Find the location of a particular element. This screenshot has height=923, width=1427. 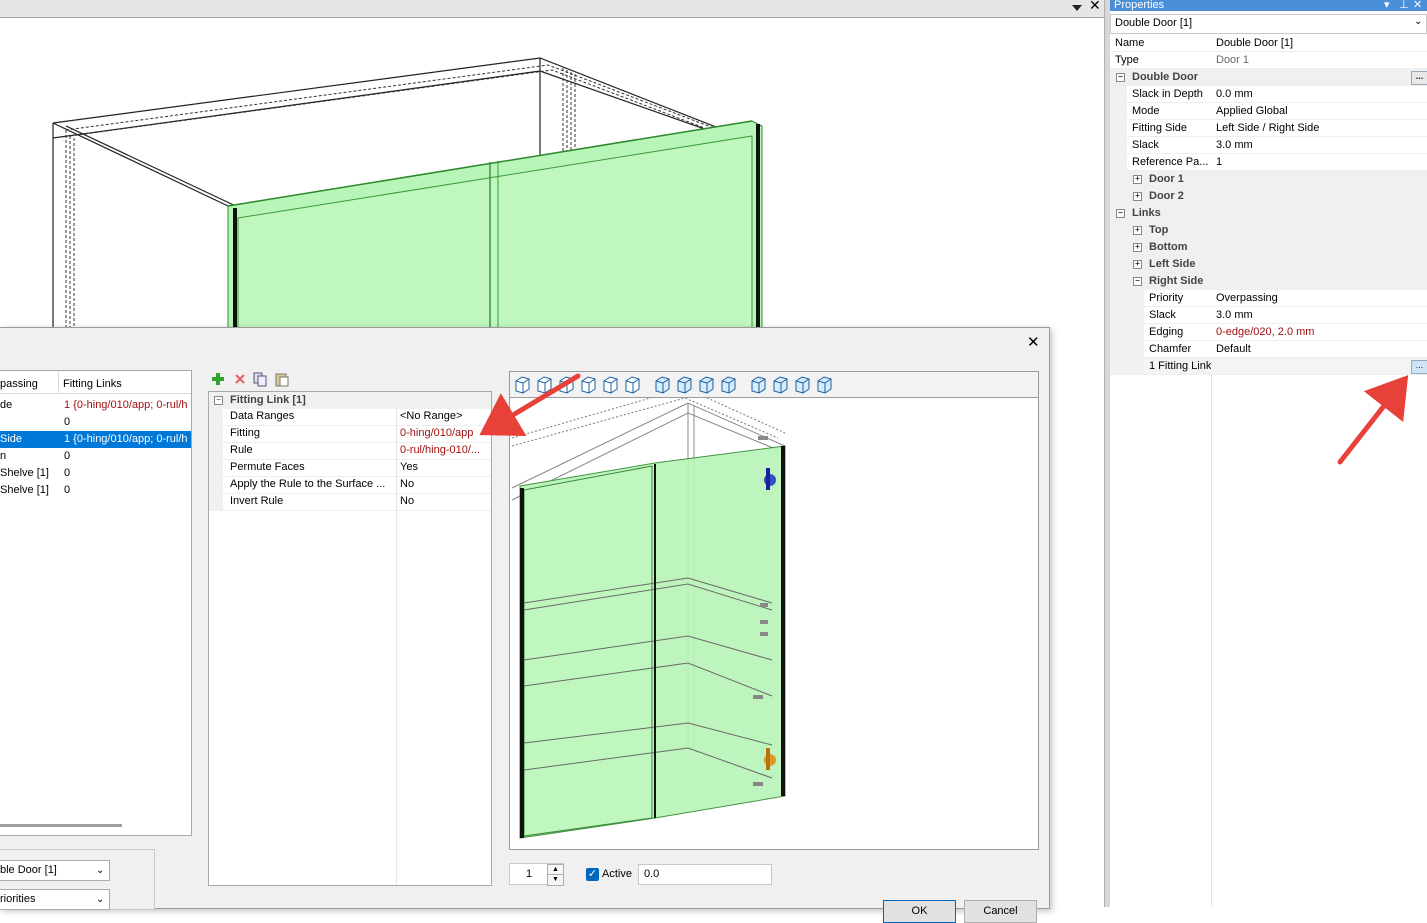

property-name: Links is located at coordinates (1146, 213).